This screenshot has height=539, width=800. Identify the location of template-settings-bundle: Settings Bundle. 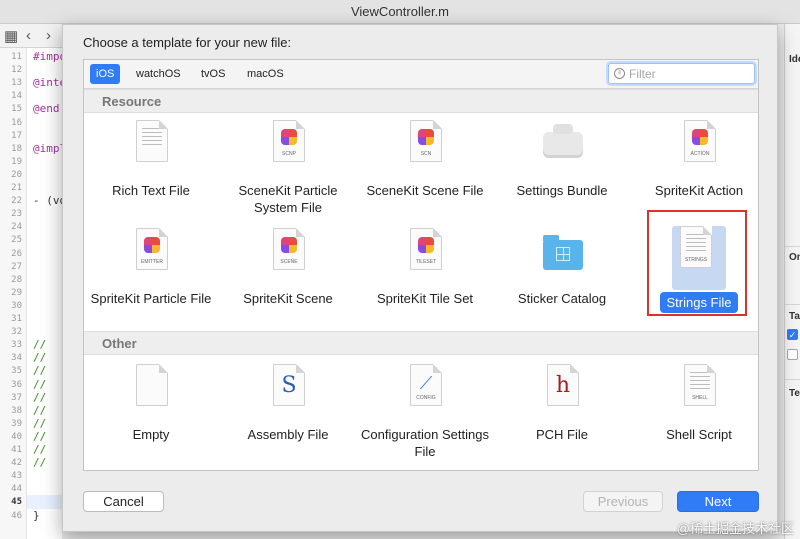
(562, 171).